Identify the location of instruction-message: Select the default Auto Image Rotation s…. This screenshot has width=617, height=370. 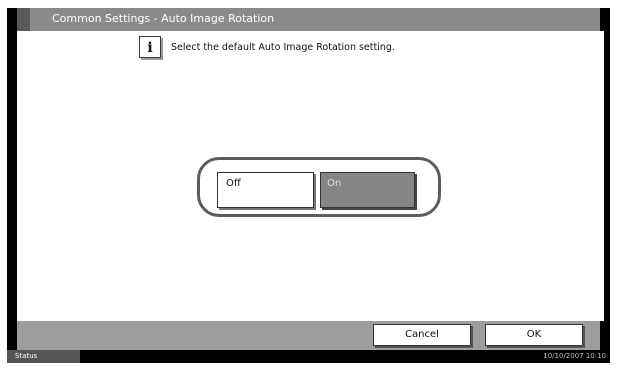
(283, 47).